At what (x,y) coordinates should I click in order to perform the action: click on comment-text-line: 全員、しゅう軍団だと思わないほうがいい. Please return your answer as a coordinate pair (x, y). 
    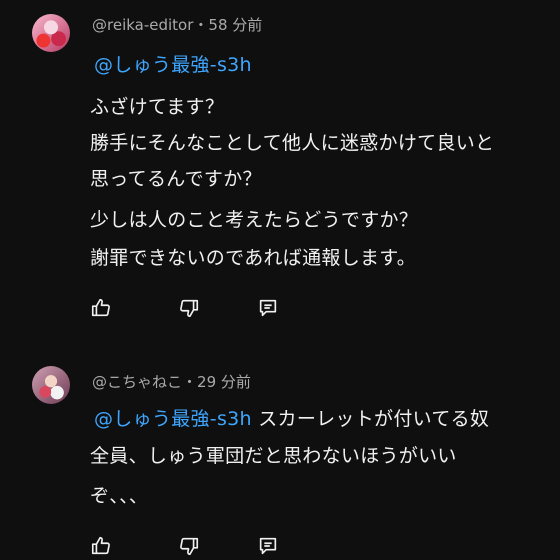
    Looking at the image, I should click on (273, 456).